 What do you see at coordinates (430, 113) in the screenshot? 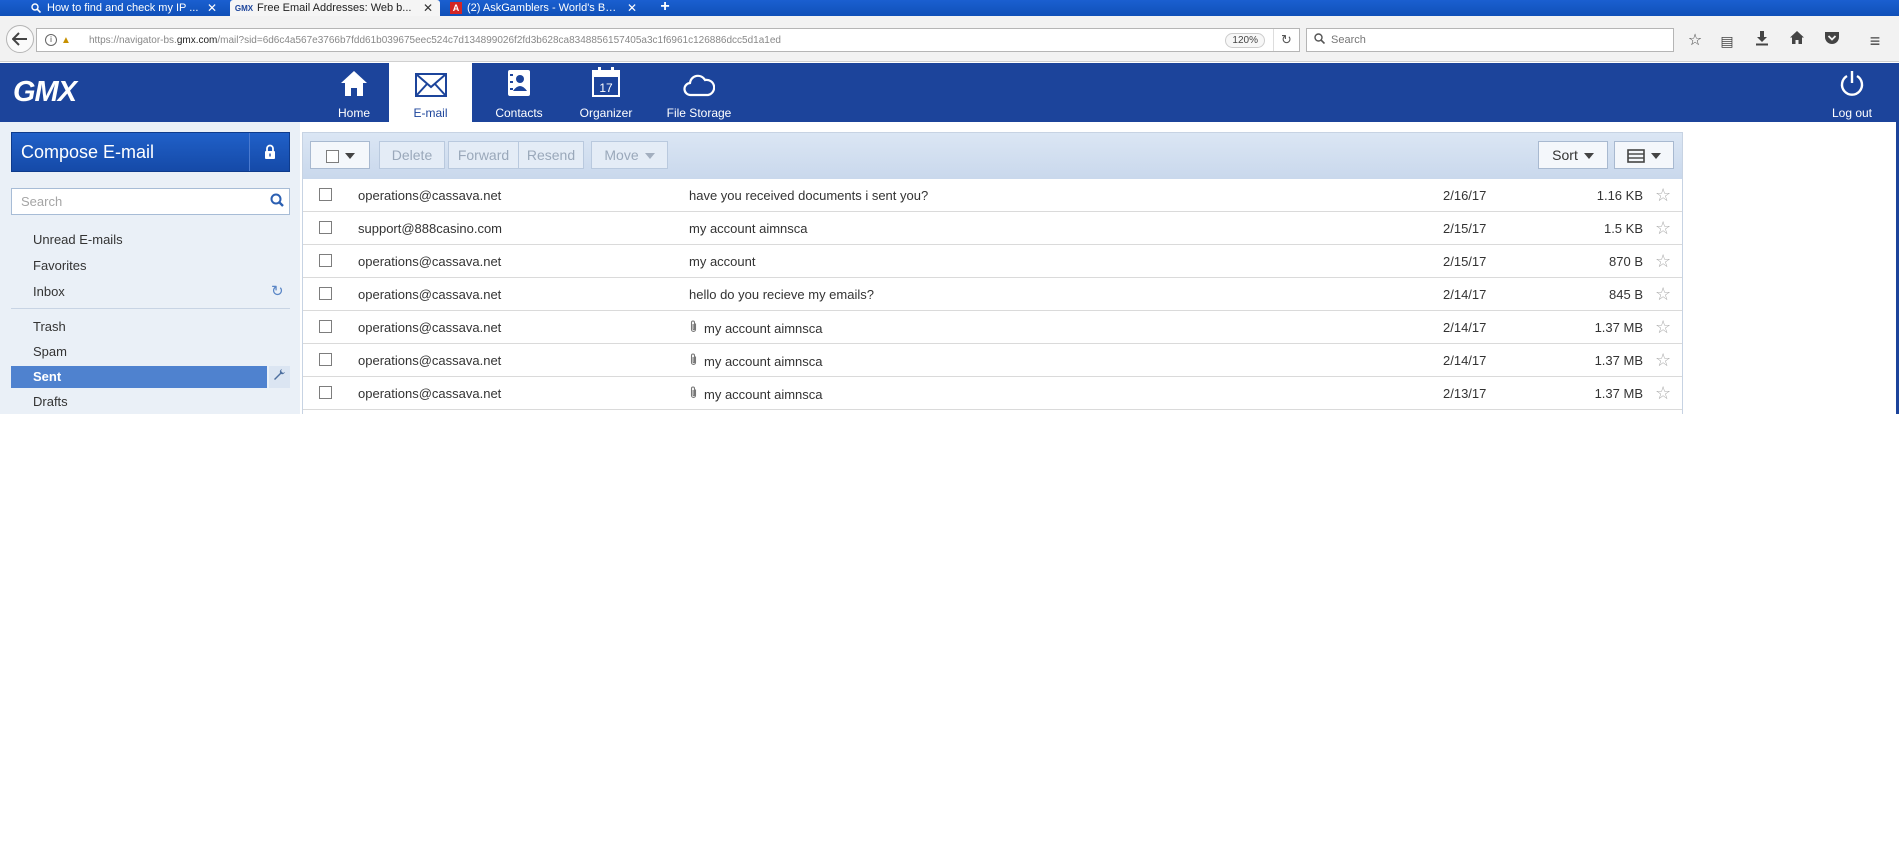
I see `nav-email-label: E-mail` at bounding box center [430, 113].